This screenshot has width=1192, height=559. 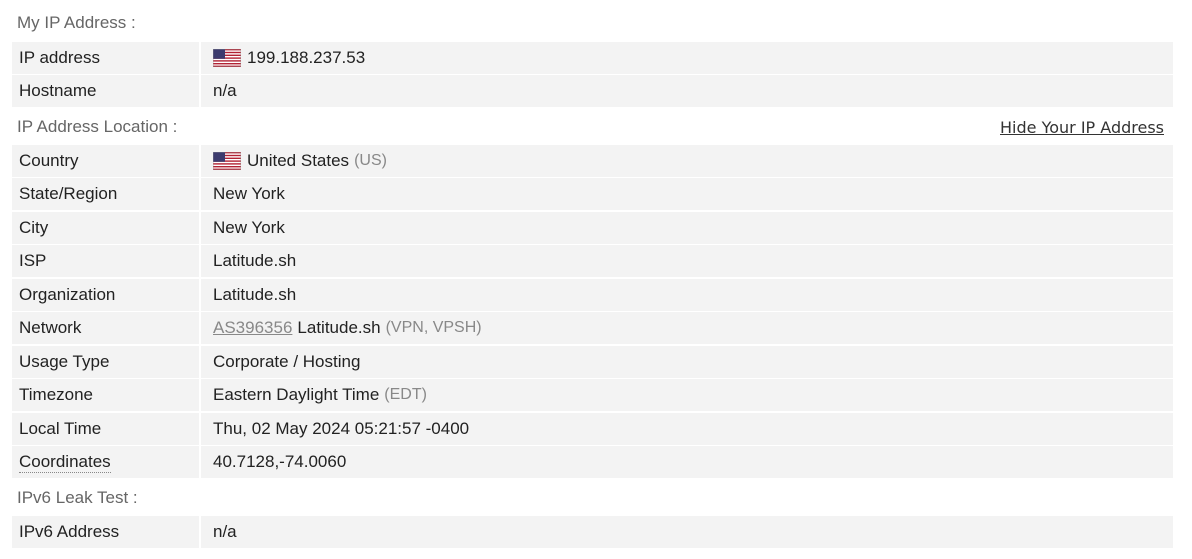 I want to click on row-state: State/Region New York, so click(x=592, y=194).